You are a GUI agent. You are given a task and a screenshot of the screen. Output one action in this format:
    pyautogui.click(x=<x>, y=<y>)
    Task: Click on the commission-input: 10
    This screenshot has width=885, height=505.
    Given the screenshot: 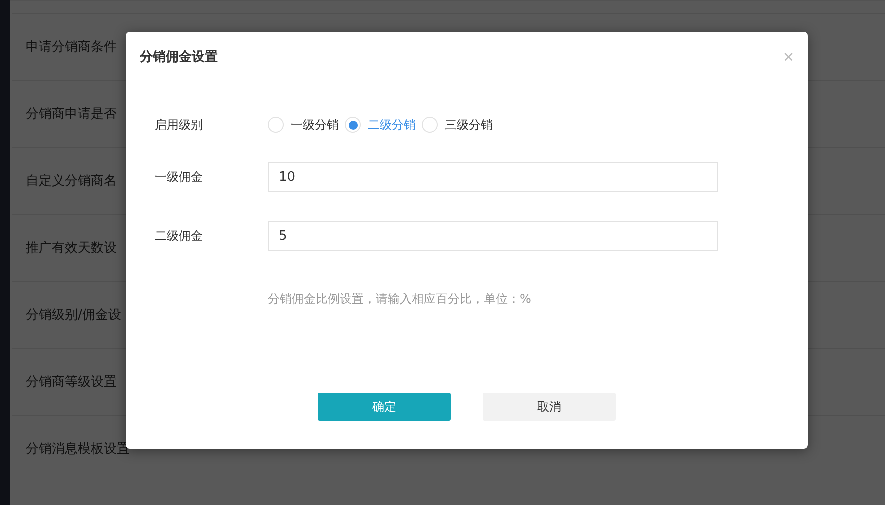 What is the action you would take?
    pyautogui.click(x=493, y=177)
    